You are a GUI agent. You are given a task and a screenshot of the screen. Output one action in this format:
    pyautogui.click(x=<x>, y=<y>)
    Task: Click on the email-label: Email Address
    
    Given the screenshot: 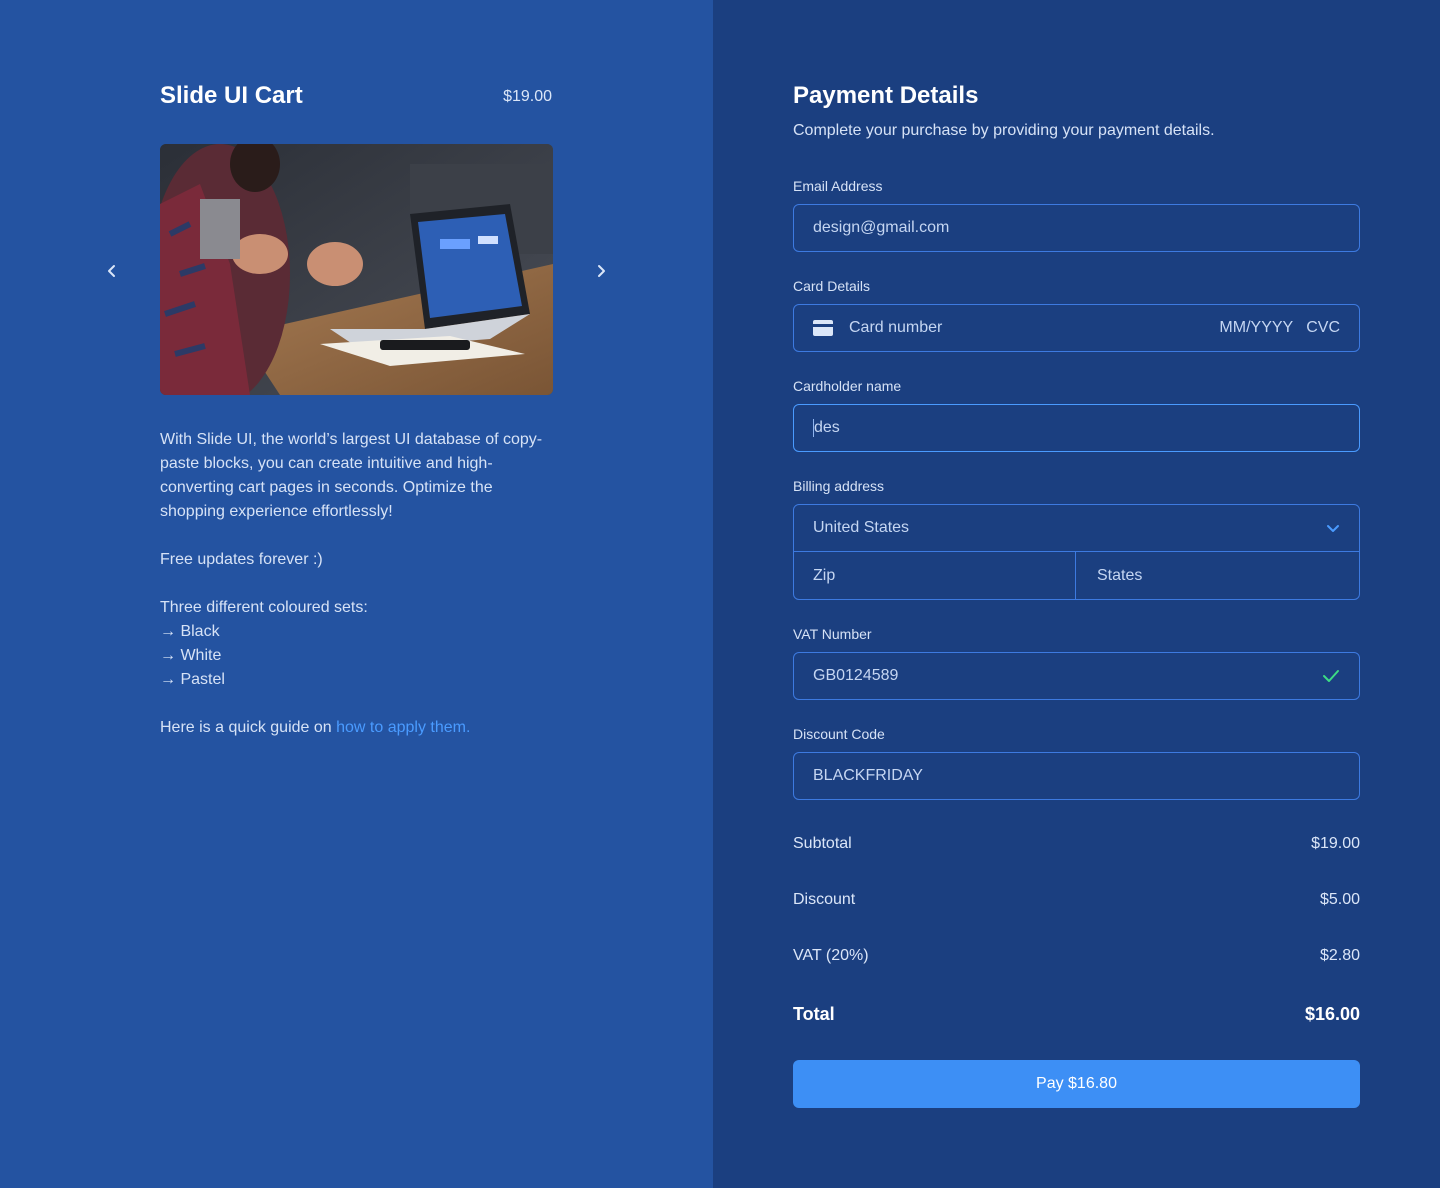 What is the action you would take?
    pyautogui.click(x=838, y=186)
    